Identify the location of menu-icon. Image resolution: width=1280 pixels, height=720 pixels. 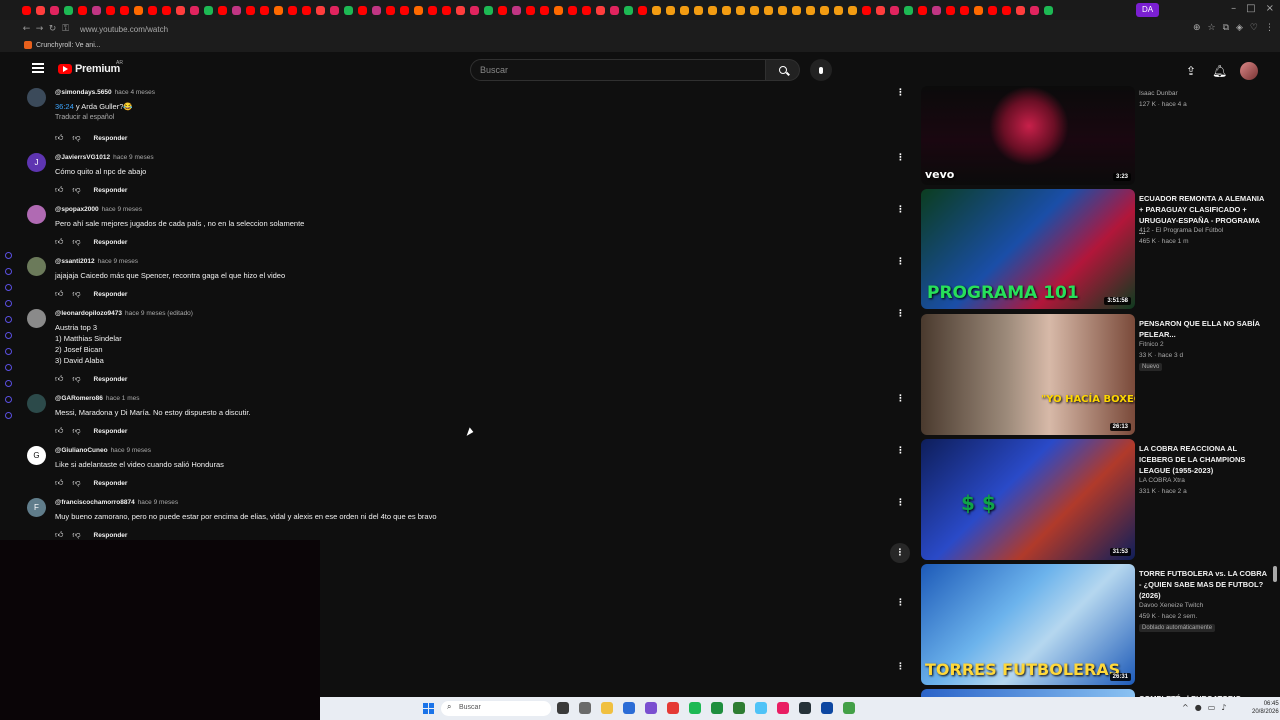
(38, 68).